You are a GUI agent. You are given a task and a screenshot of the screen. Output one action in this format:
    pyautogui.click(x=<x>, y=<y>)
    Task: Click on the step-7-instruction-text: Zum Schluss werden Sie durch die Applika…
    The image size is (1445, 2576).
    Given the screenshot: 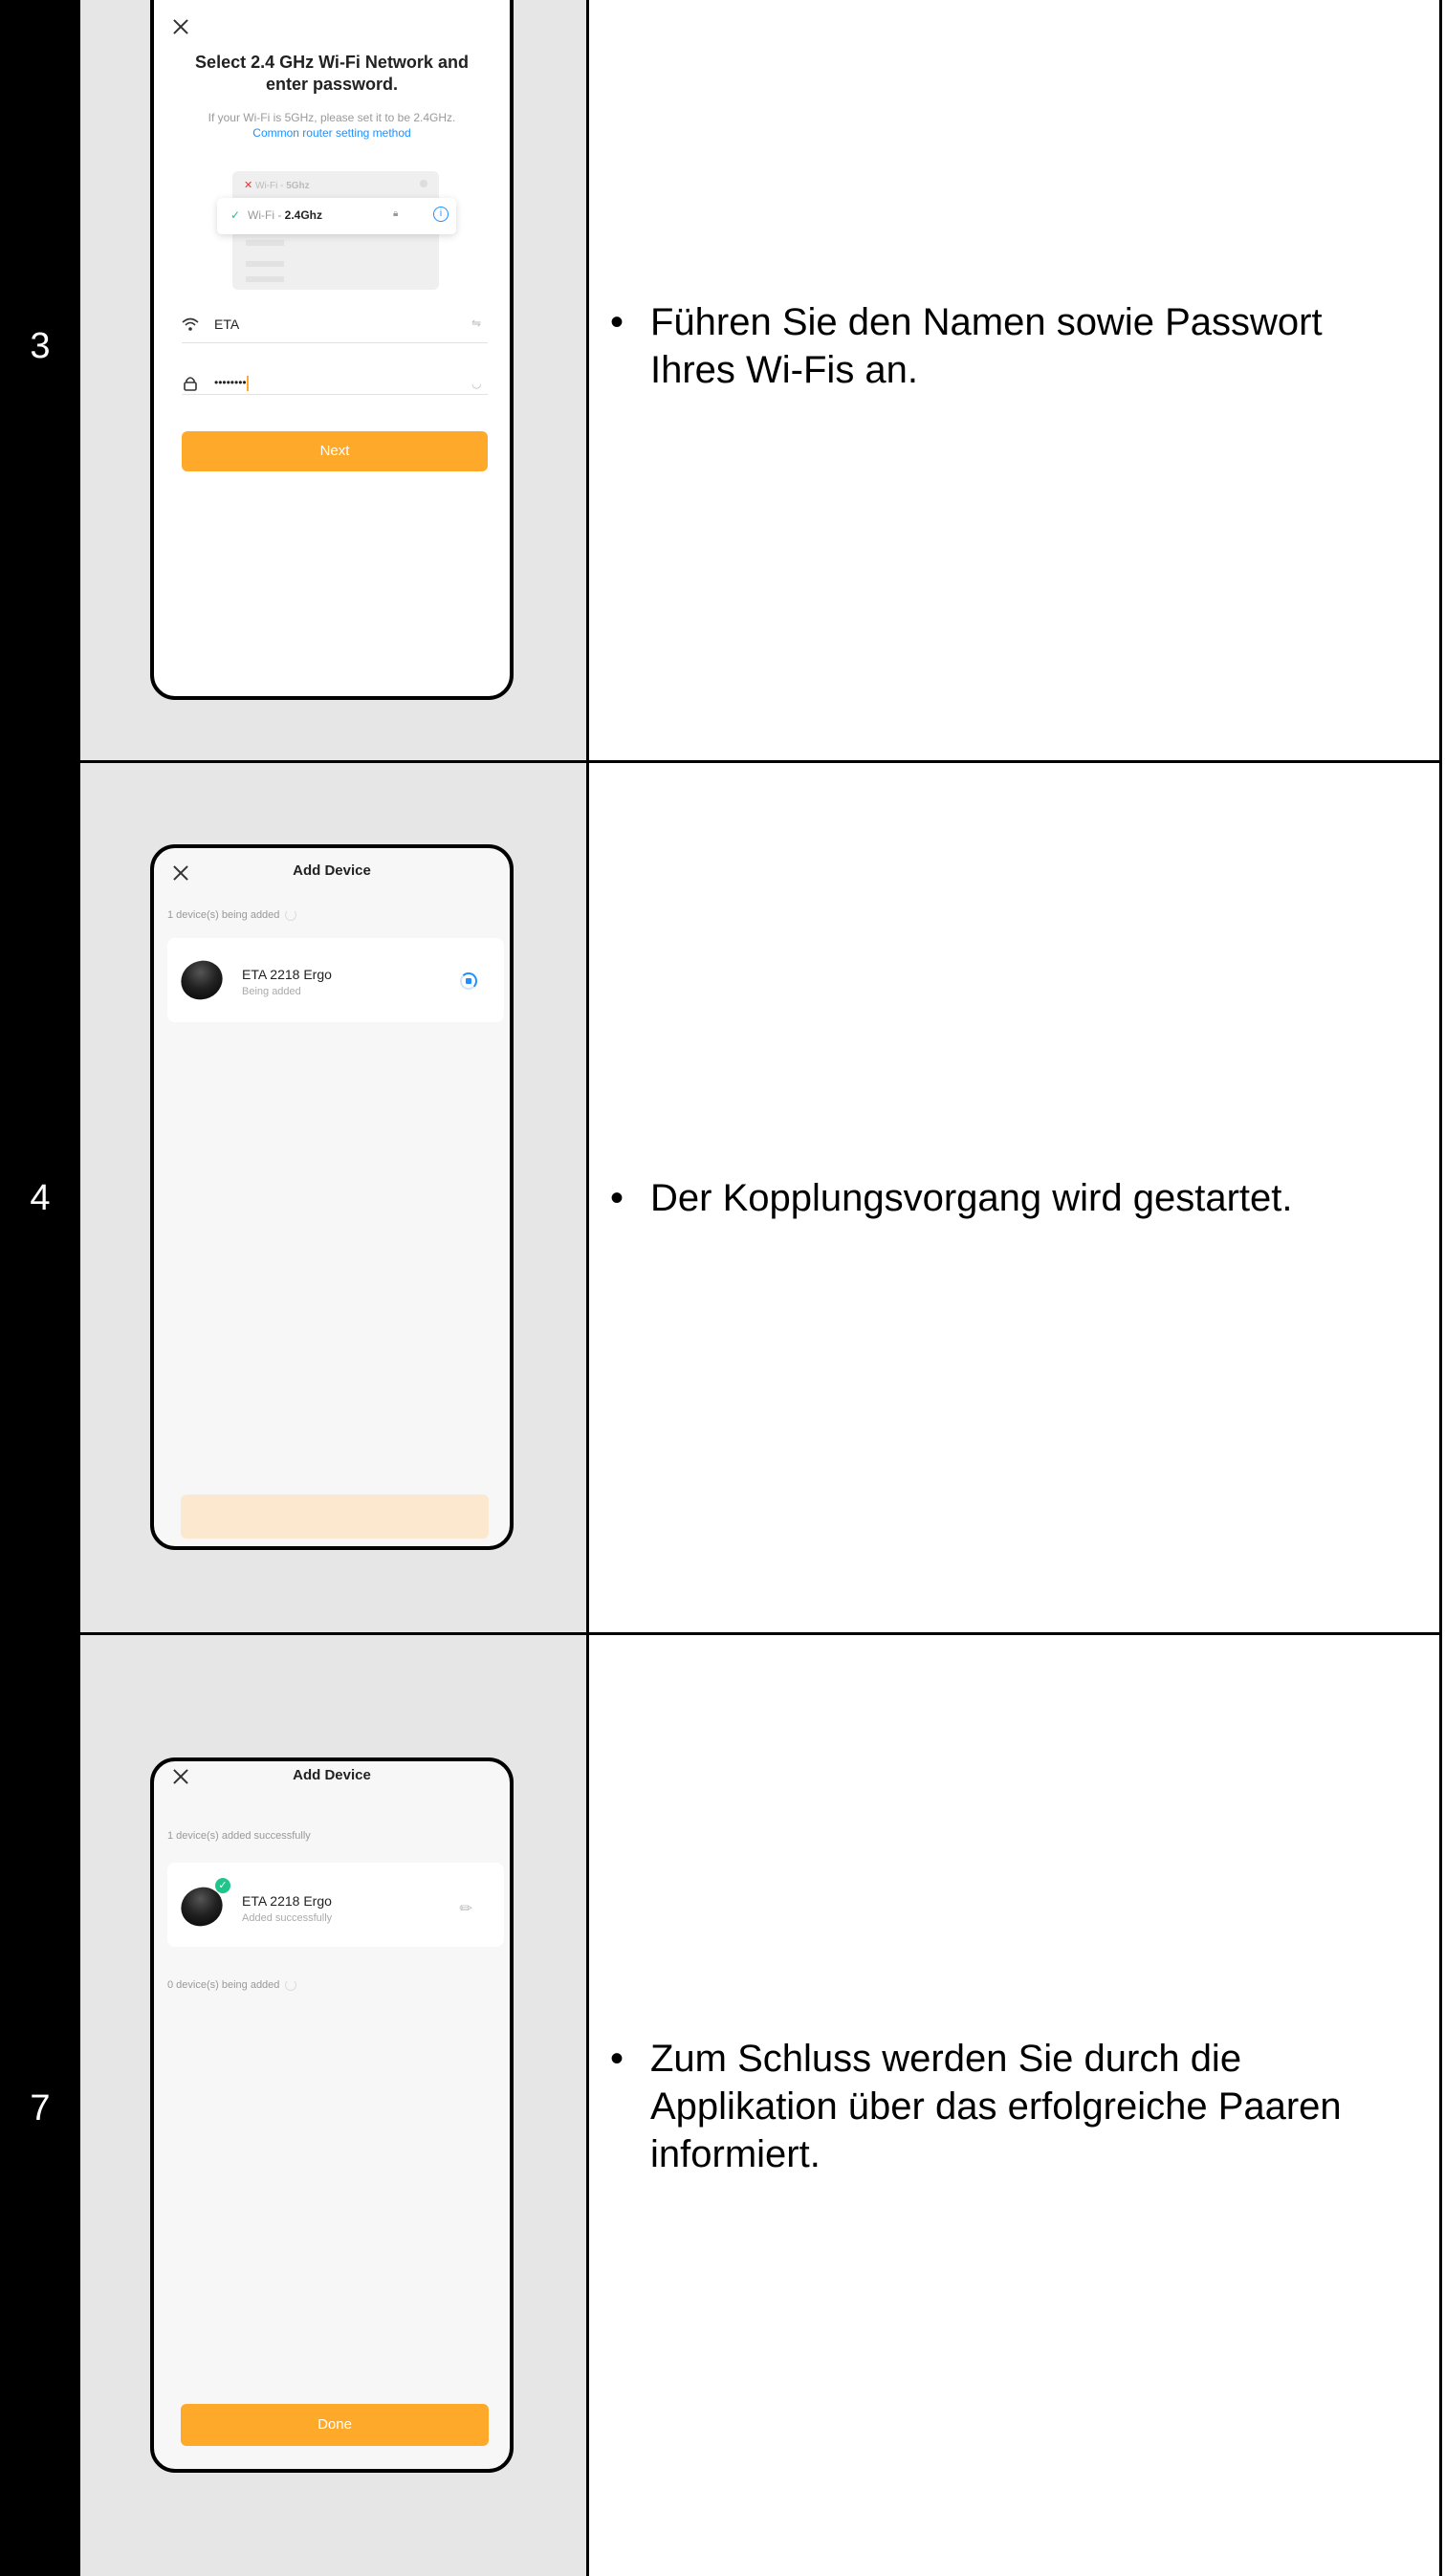 What is the action you would take?
    pyautogui.click(x=996, y=2106)
    